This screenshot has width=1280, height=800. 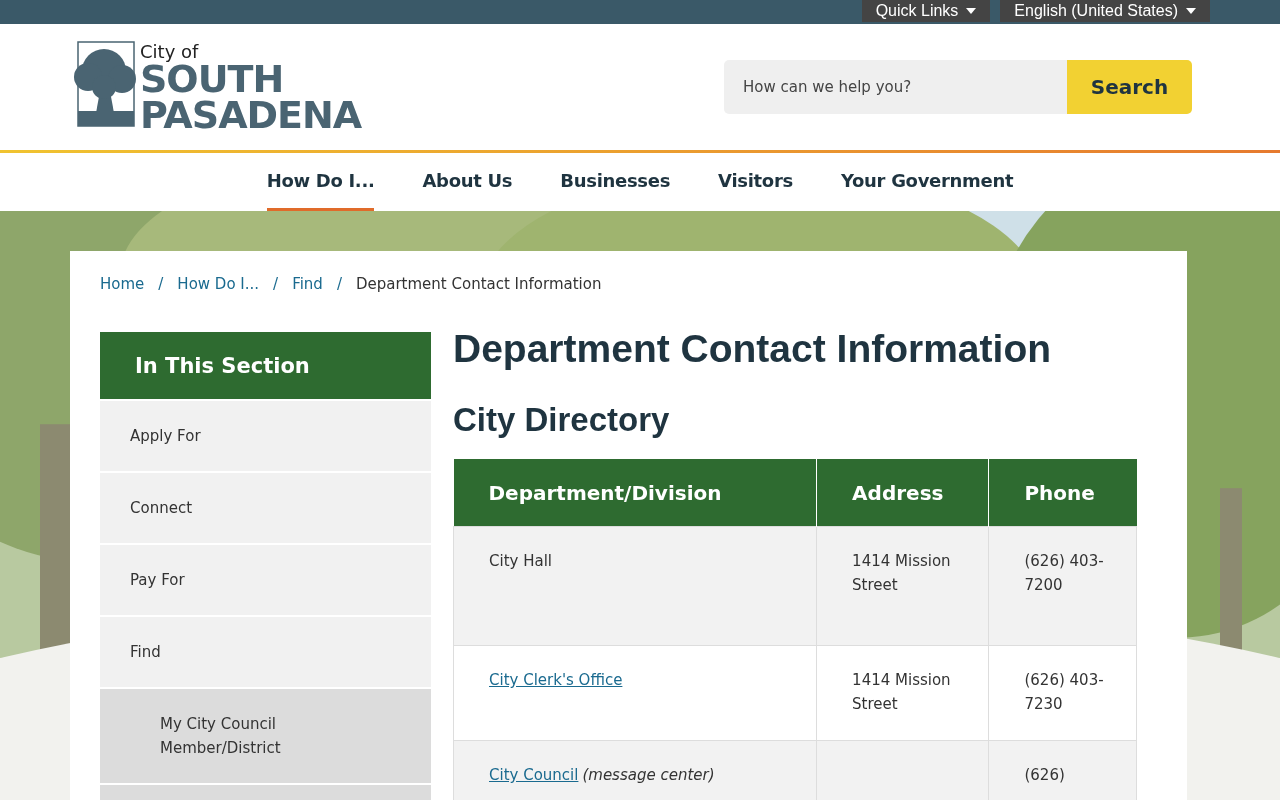 What do you see at coordinates (635, 493) in the screenshot?
I see `column-header: Department/Division` at bounding box center [635, 493].